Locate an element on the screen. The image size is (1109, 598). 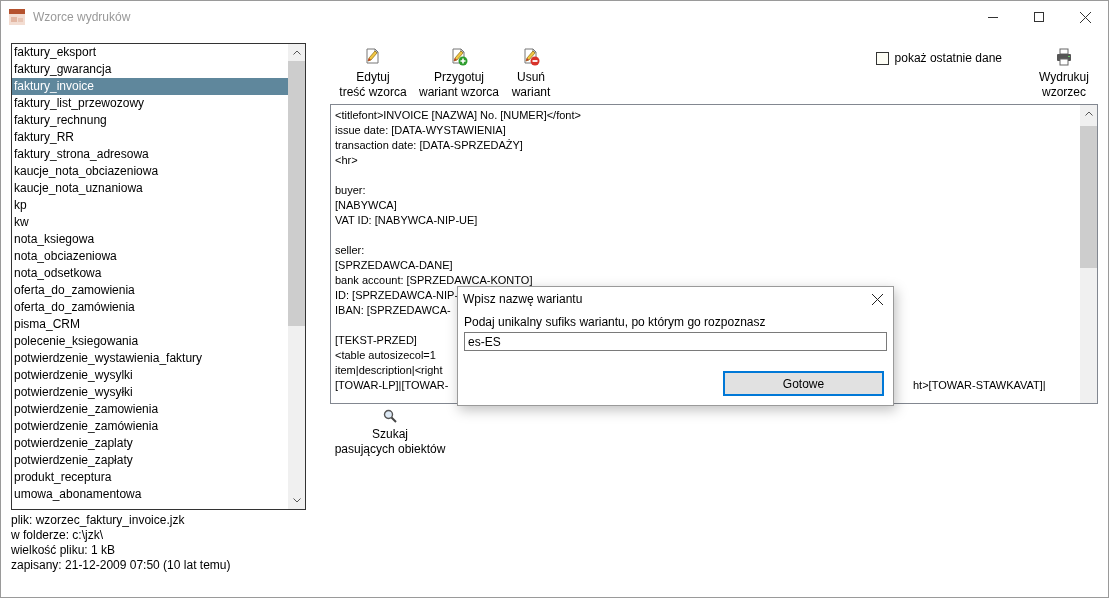
list-item: potwierdzenie_zaplaty is located at coordinates (150, 443).